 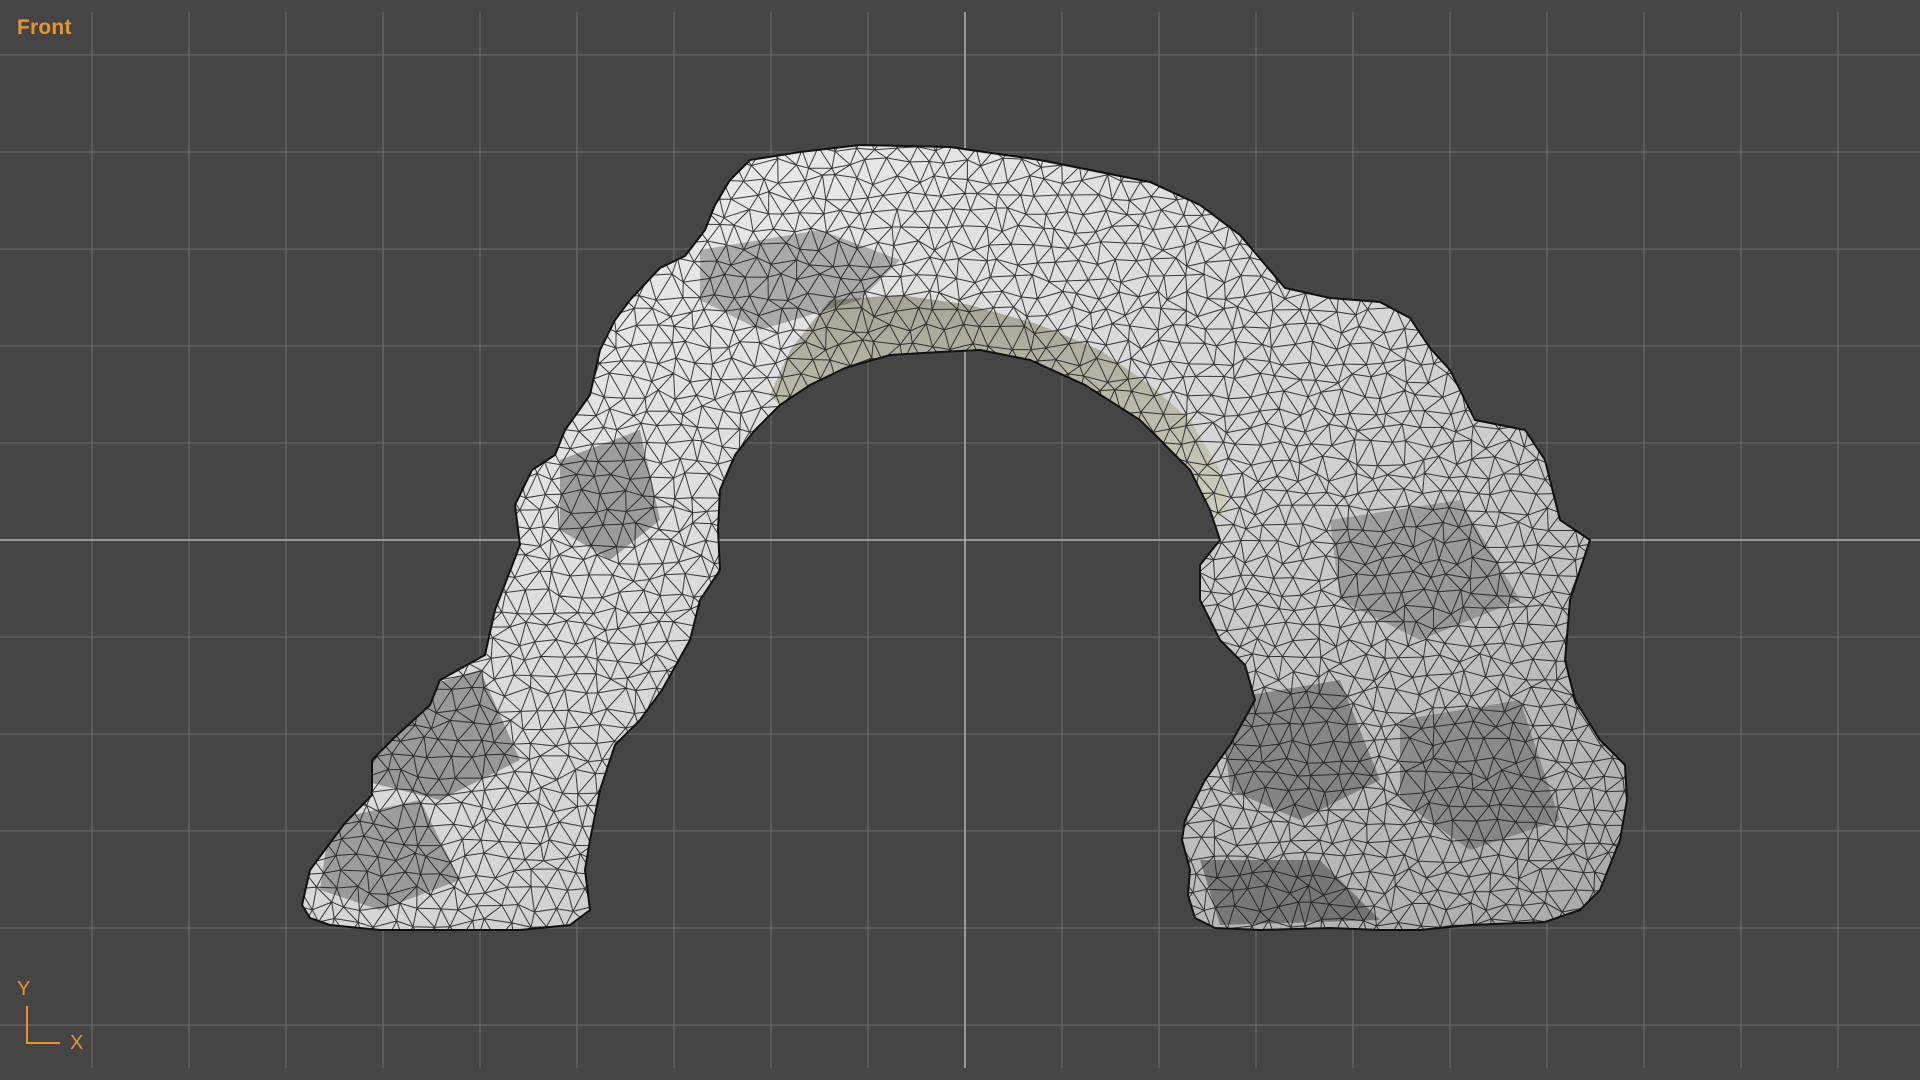 What do you see at coordinates (24, 989) in the screenshot?
I see `axis-y-label: Y` at bounding box center [24, 989].